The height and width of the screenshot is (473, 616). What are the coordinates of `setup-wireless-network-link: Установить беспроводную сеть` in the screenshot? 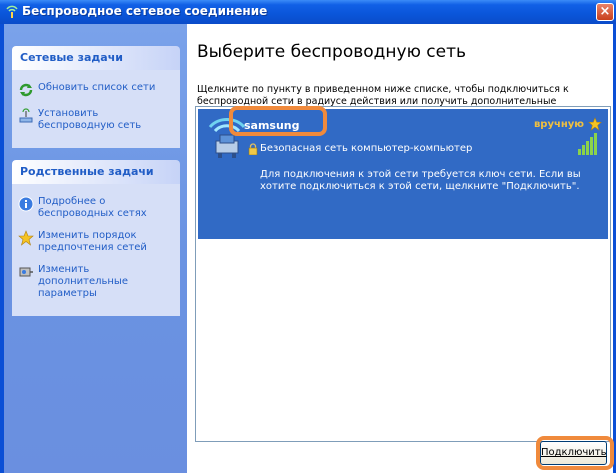 It's located at (97, 120).